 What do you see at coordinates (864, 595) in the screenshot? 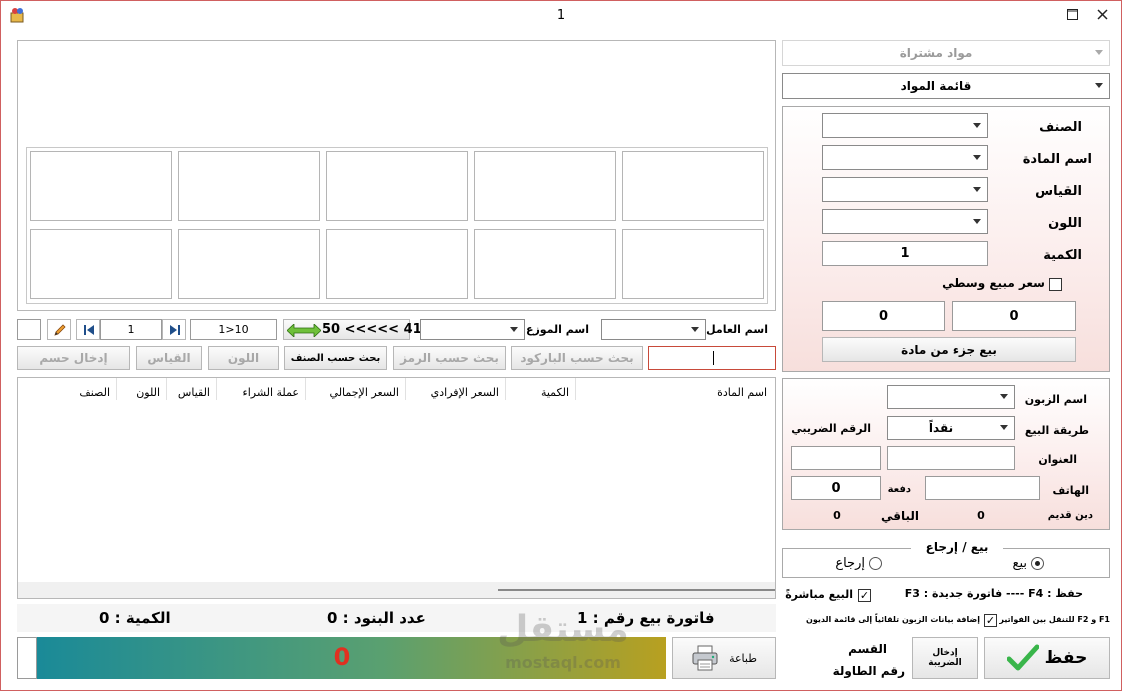
I see `direct-sale-checkbox: ✓` at bounding box center [864, 595].